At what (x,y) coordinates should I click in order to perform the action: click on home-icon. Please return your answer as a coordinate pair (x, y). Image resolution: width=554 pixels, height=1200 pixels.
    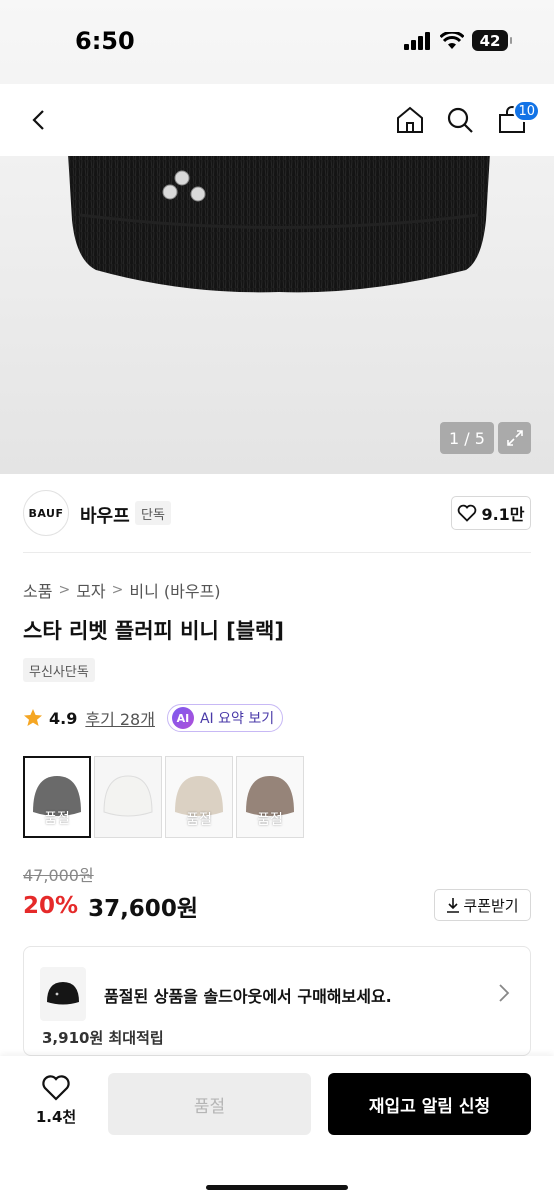
    Looking at the image, I should click on (410, 119).